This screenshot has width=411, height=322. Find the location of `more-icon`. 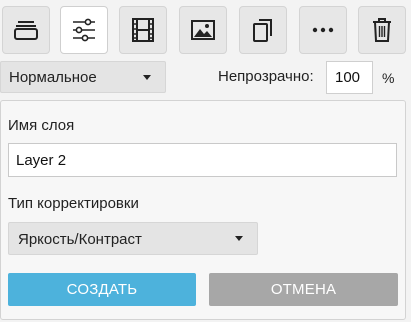

more-icon is located at coordinates (323, 30).